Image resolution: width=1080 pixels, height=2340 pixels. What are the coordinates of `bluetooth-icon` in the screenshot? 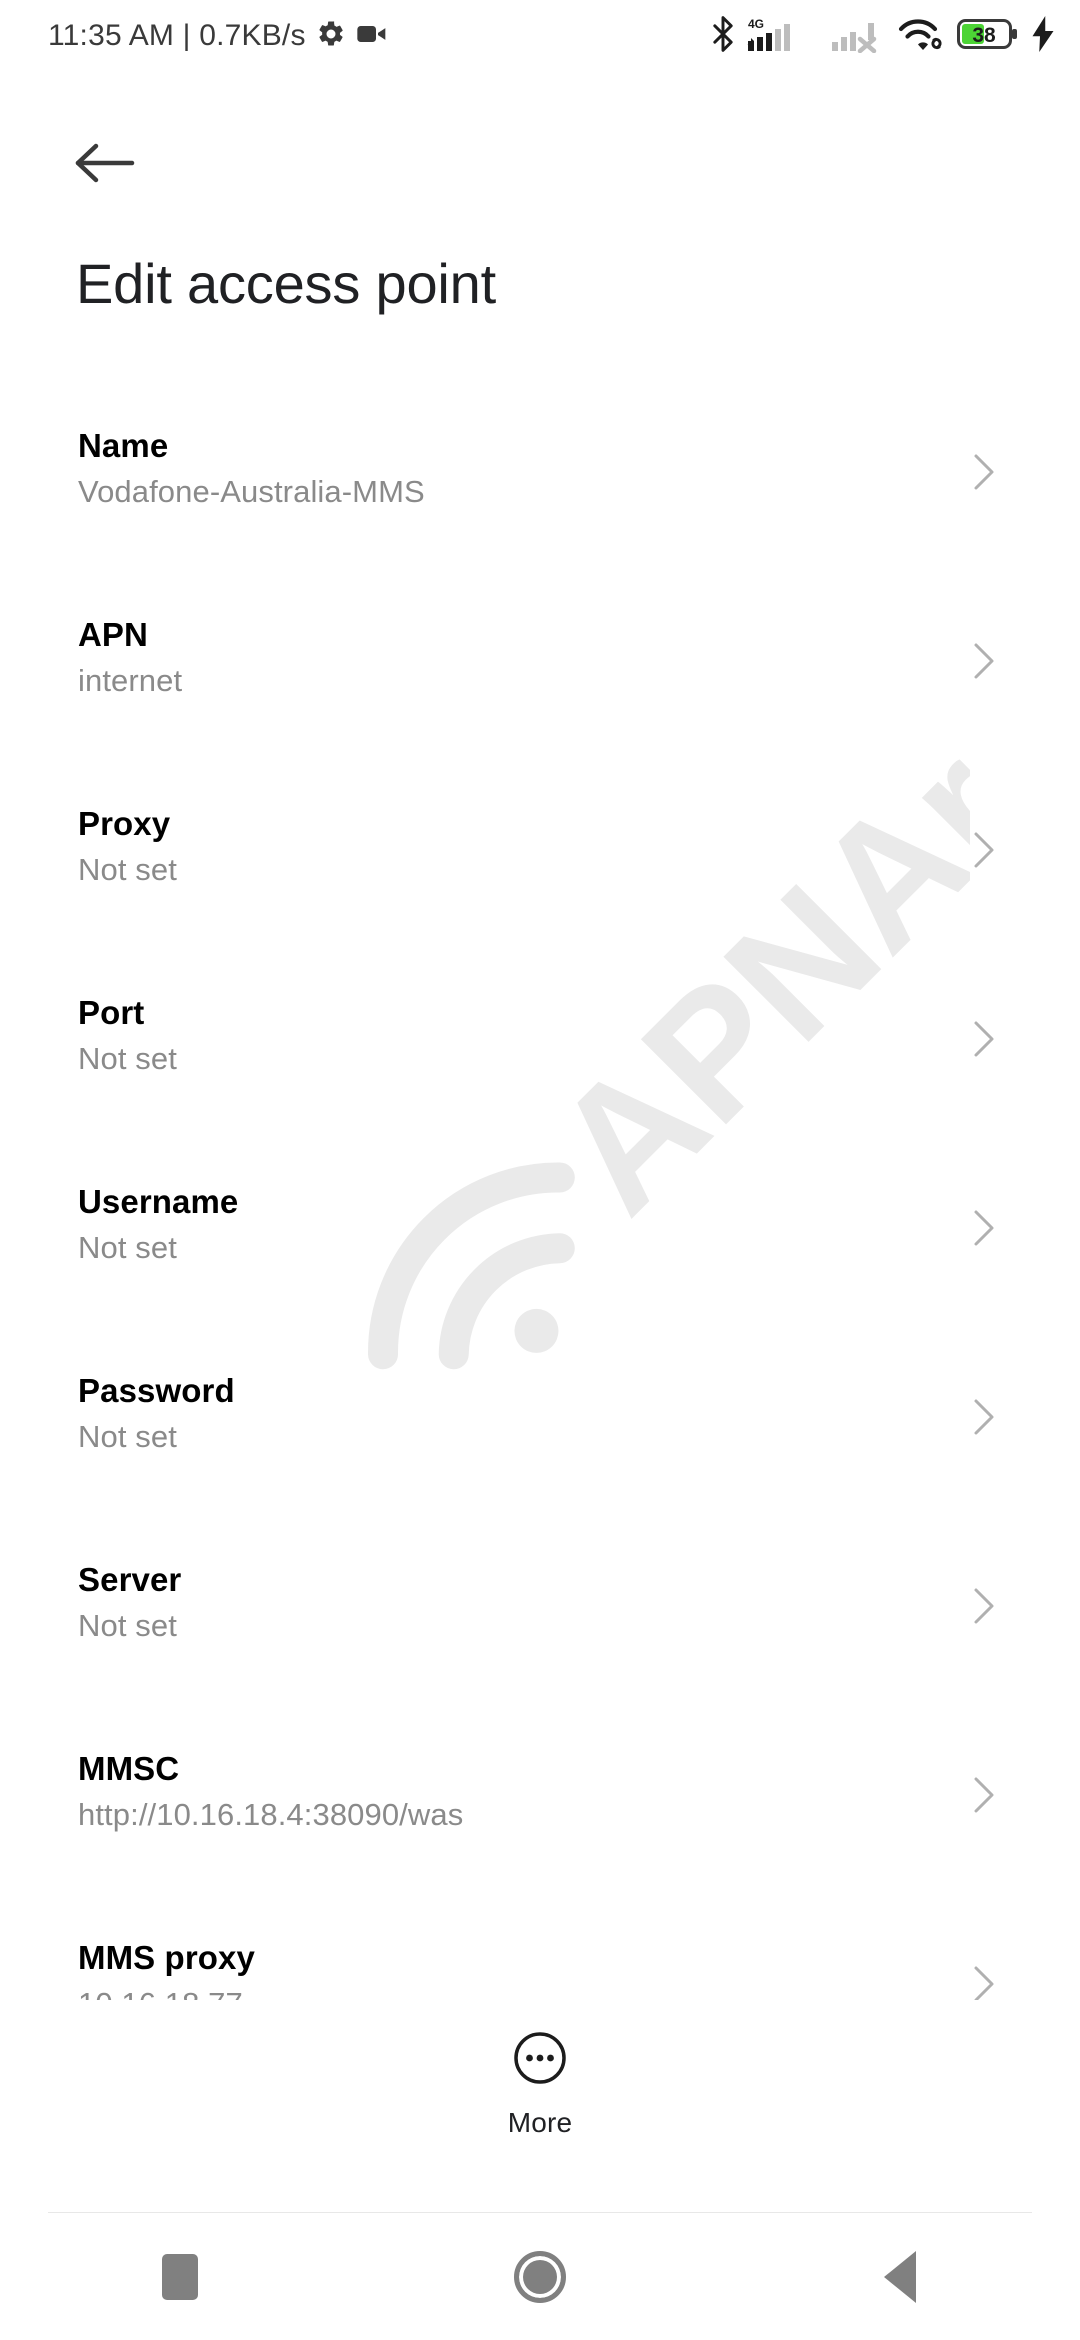 It's located at (723, 36).